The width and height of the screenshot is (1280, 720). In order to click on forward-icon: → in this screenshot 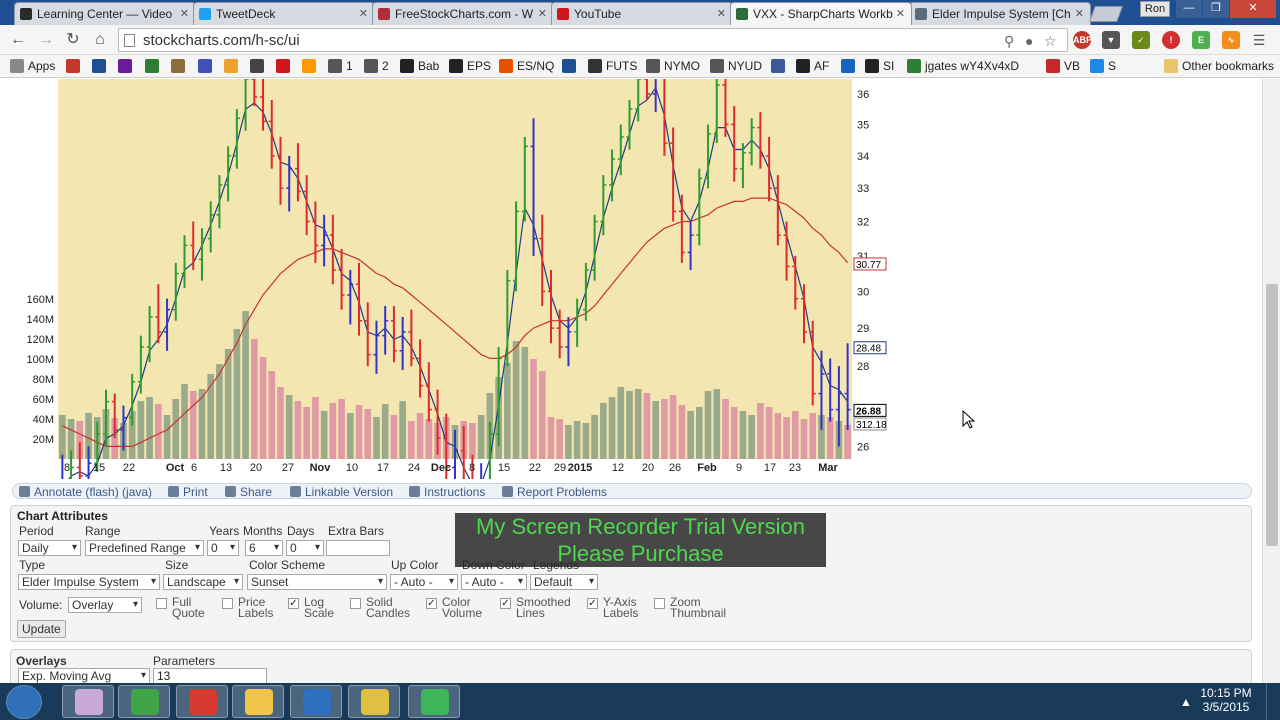, I will do `click(46, 40)`.